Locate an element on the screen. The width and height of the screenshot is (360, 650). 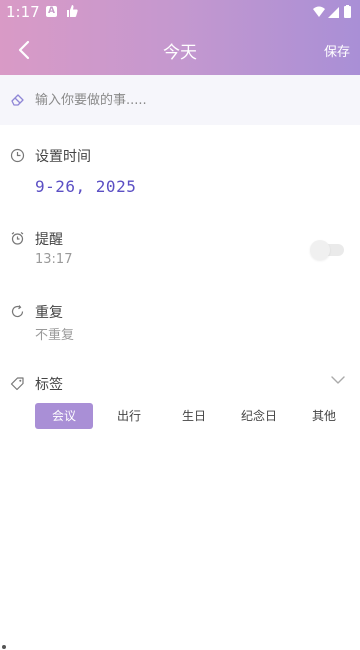
clock-icon is located at coordinates (17, 155).